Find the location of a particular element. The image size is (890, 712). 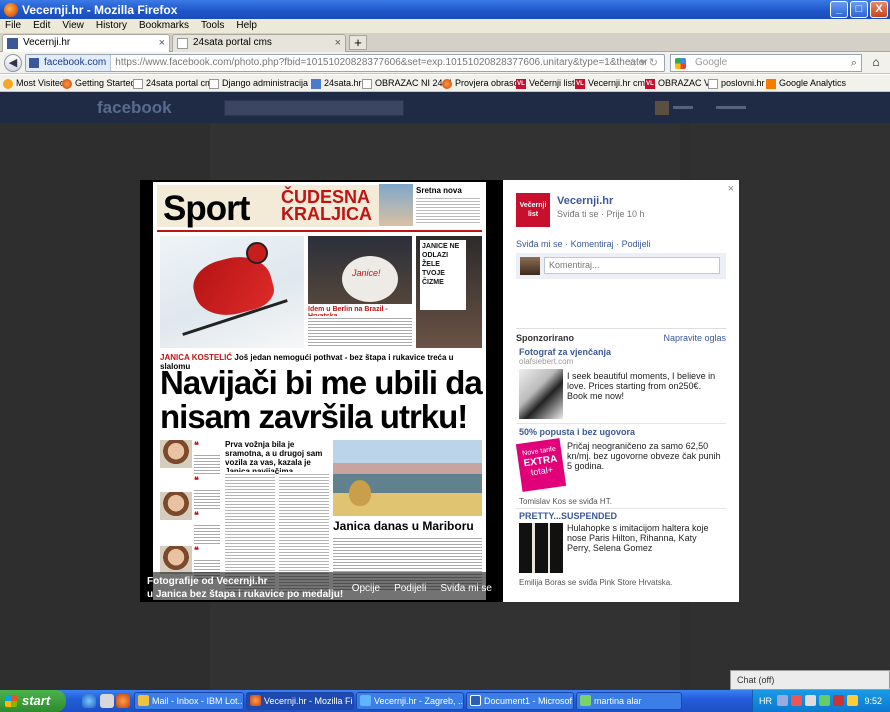

home-icon: ⌂ is located at coordinates (876, 63).